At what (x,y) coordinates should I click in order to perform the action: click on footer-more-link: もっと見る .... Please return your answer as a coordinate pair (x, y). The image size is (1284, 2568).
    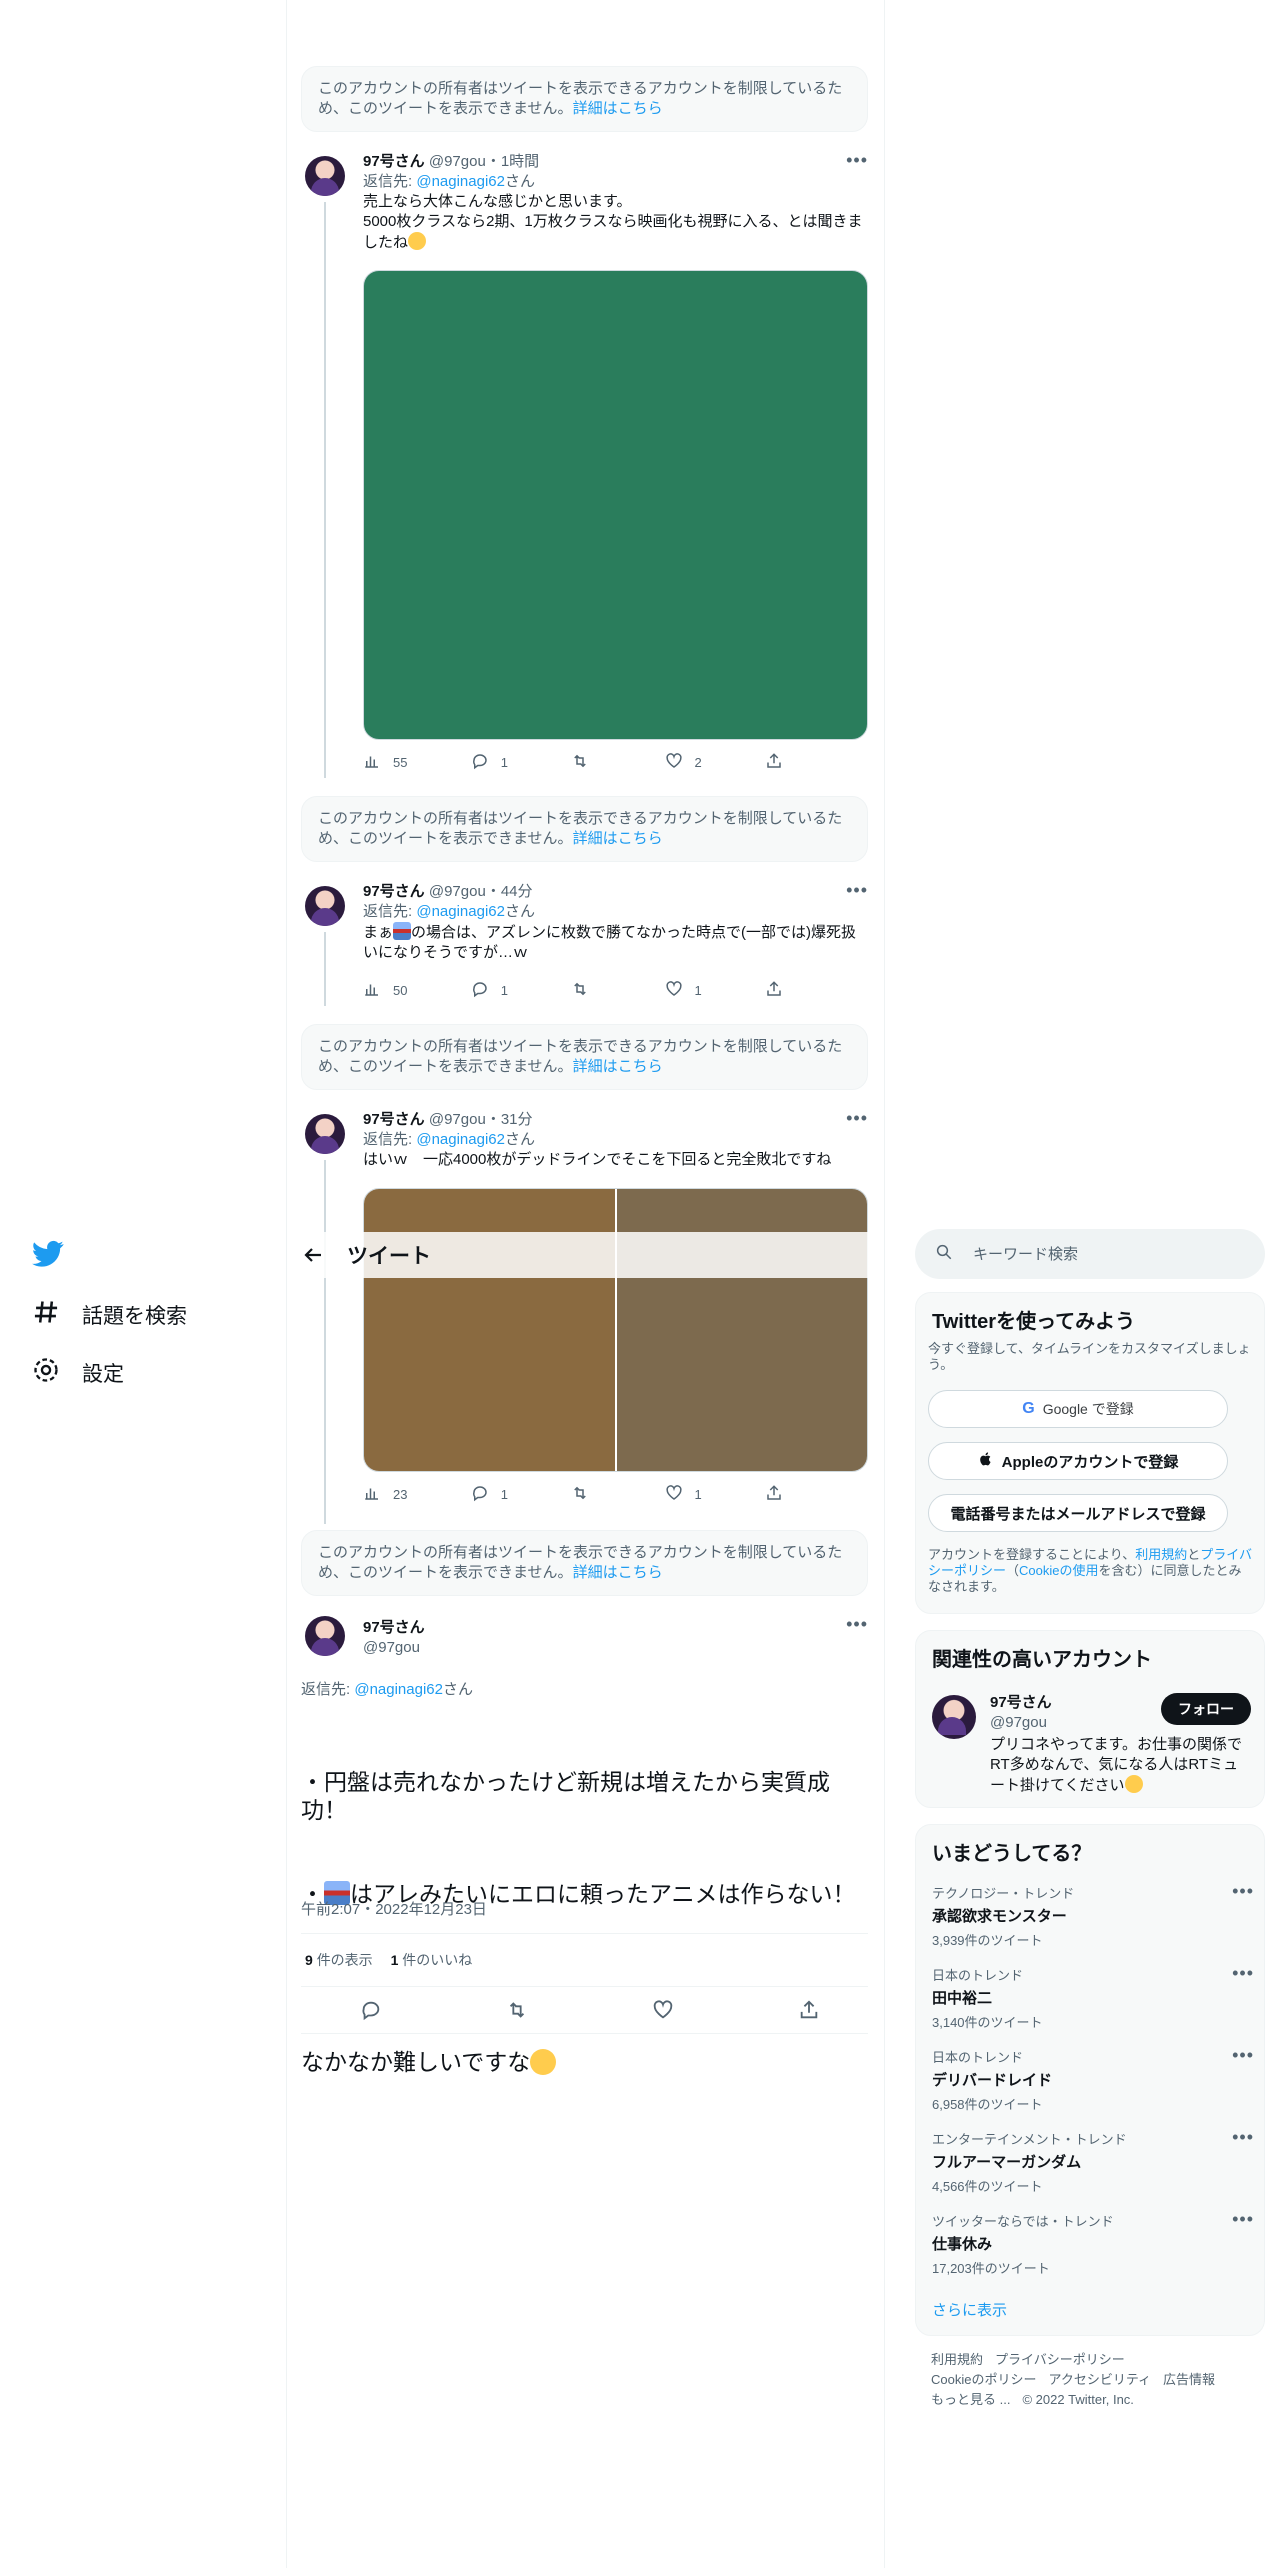
    Looking at the image, I should click on (970, 2399).